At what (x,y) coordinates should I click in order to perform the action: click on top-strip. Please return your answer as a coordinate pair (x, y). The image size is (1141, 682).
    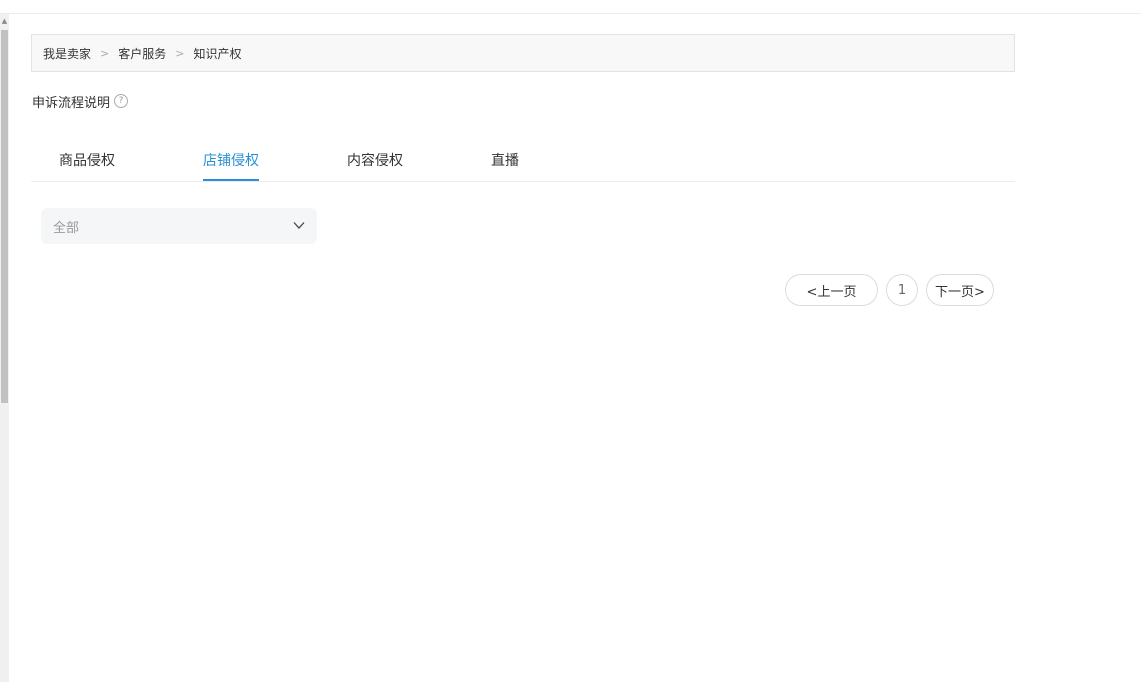
    Looking at the image, I should click on (570, 7).